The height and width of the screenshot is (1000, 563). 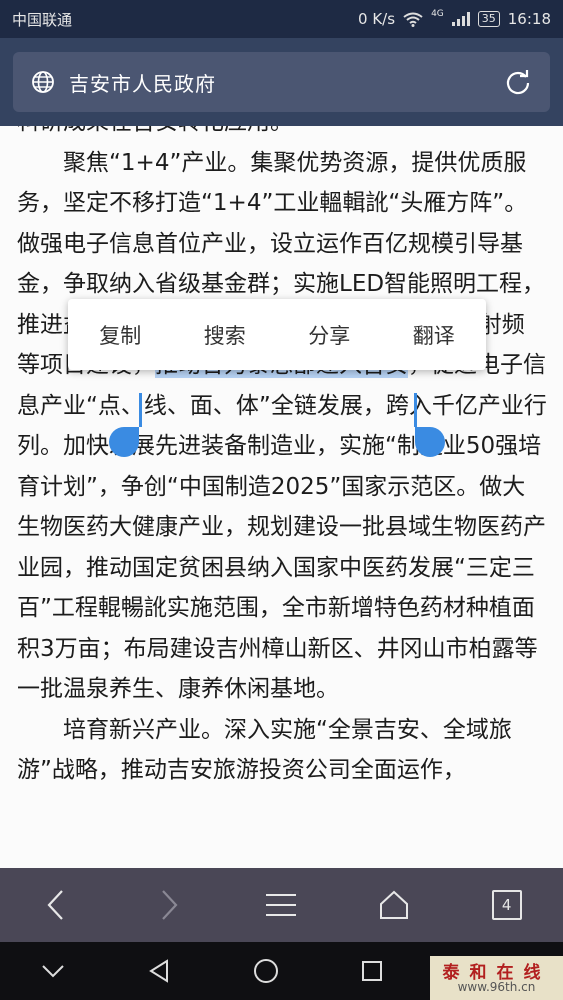 I want to click on back-button, so click(x=56, y=905).